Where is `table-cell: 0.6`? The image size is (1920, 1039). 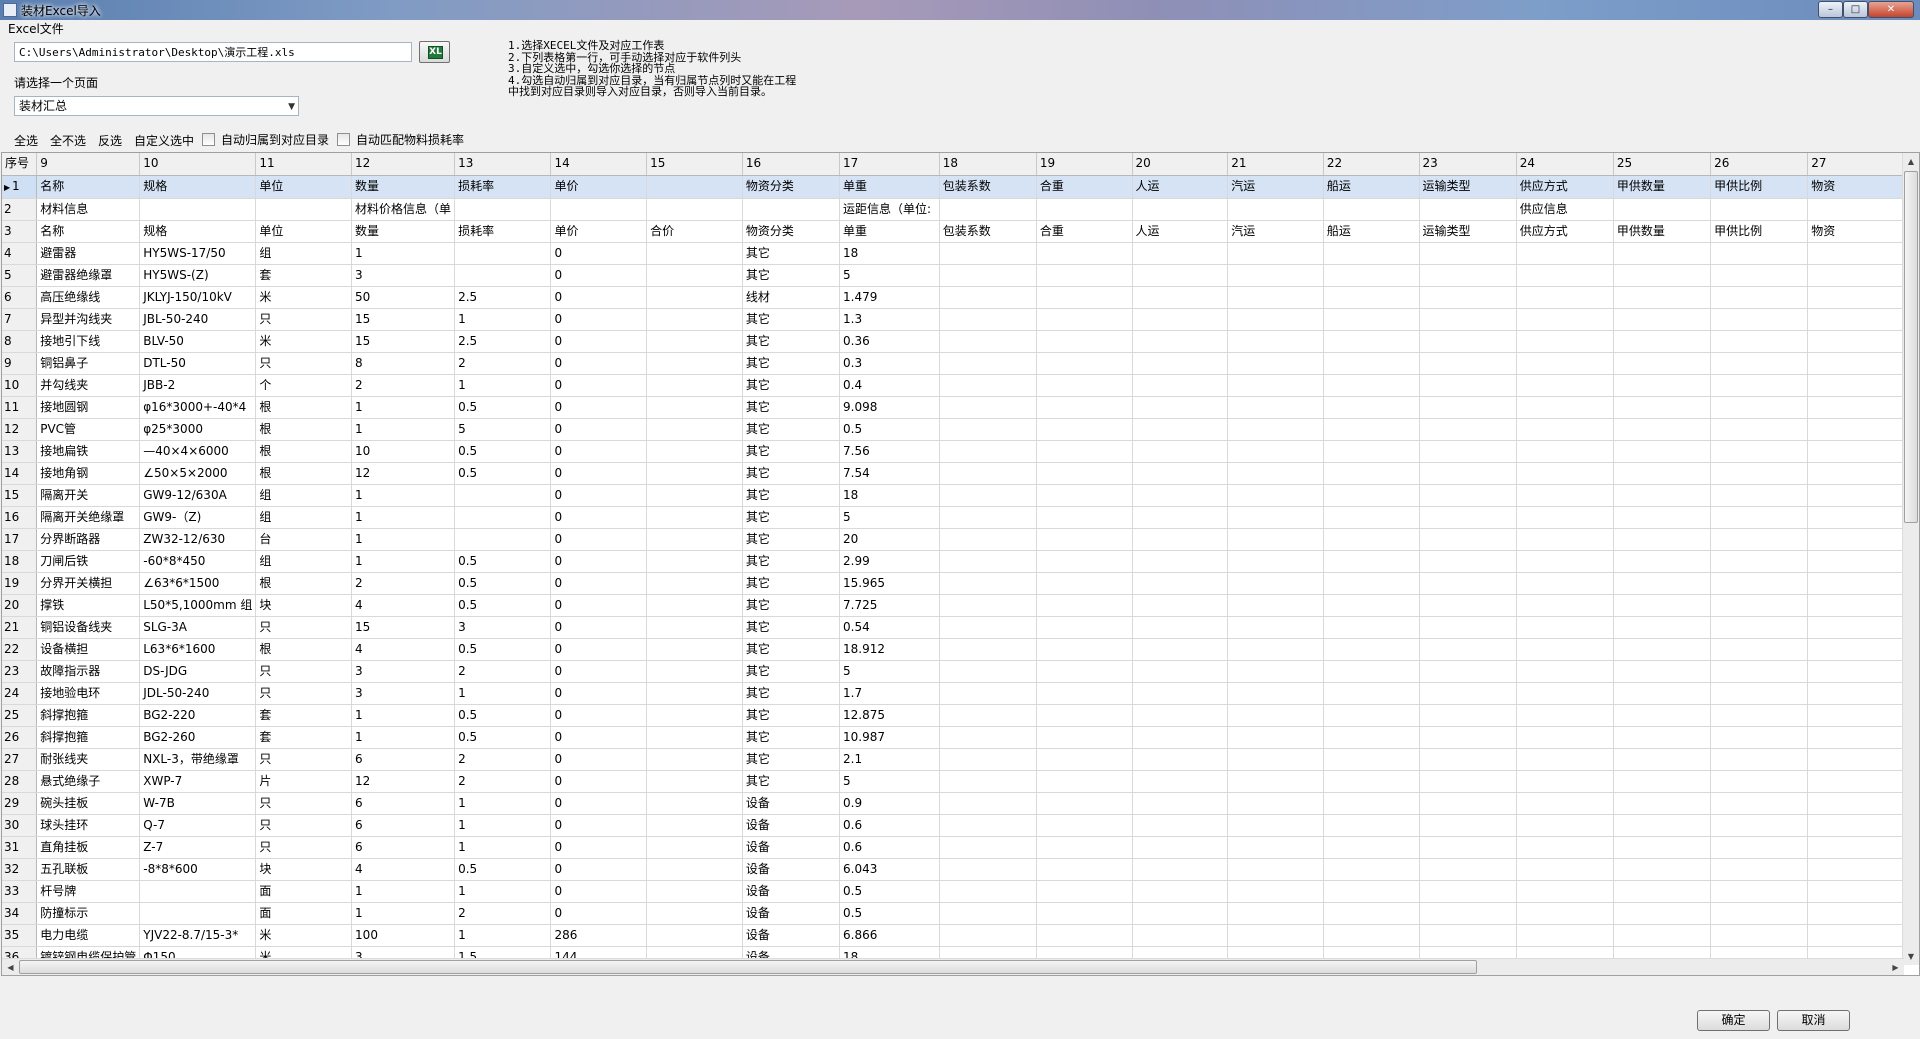 table-cell: 0.6 is located at coordinates (889, 825).